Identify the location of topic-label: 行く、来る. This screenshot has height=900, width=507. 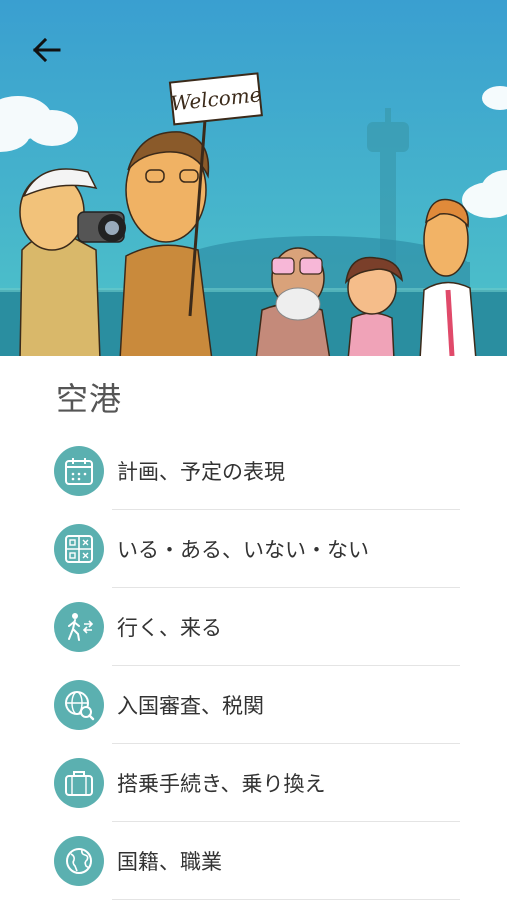
(169, 628).